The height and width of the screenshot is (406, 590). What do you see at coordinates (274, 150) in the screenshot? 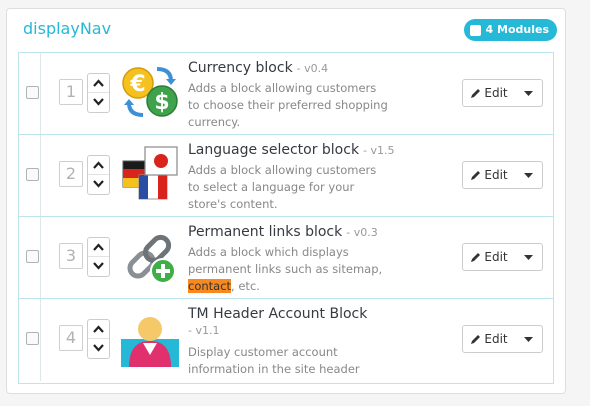
I see `module-name-text: Language selector block` at bounding box center [274, 150].